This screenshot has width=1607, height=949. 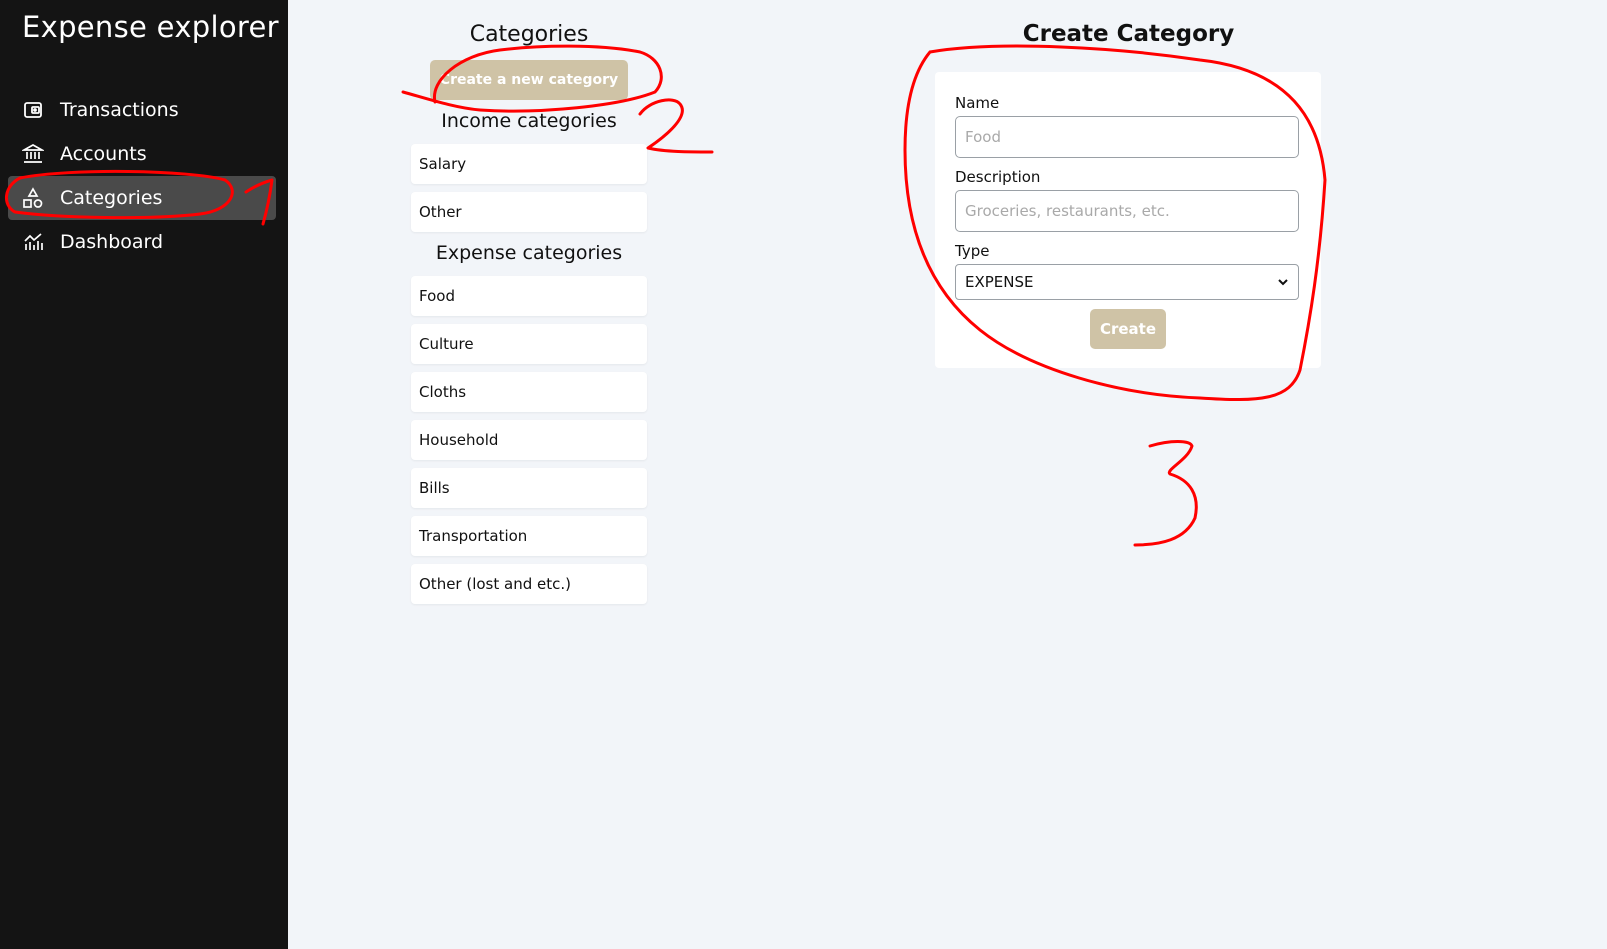 I want to click on sidebar-item-accounts: Accounts, so click(x=142, y=154).